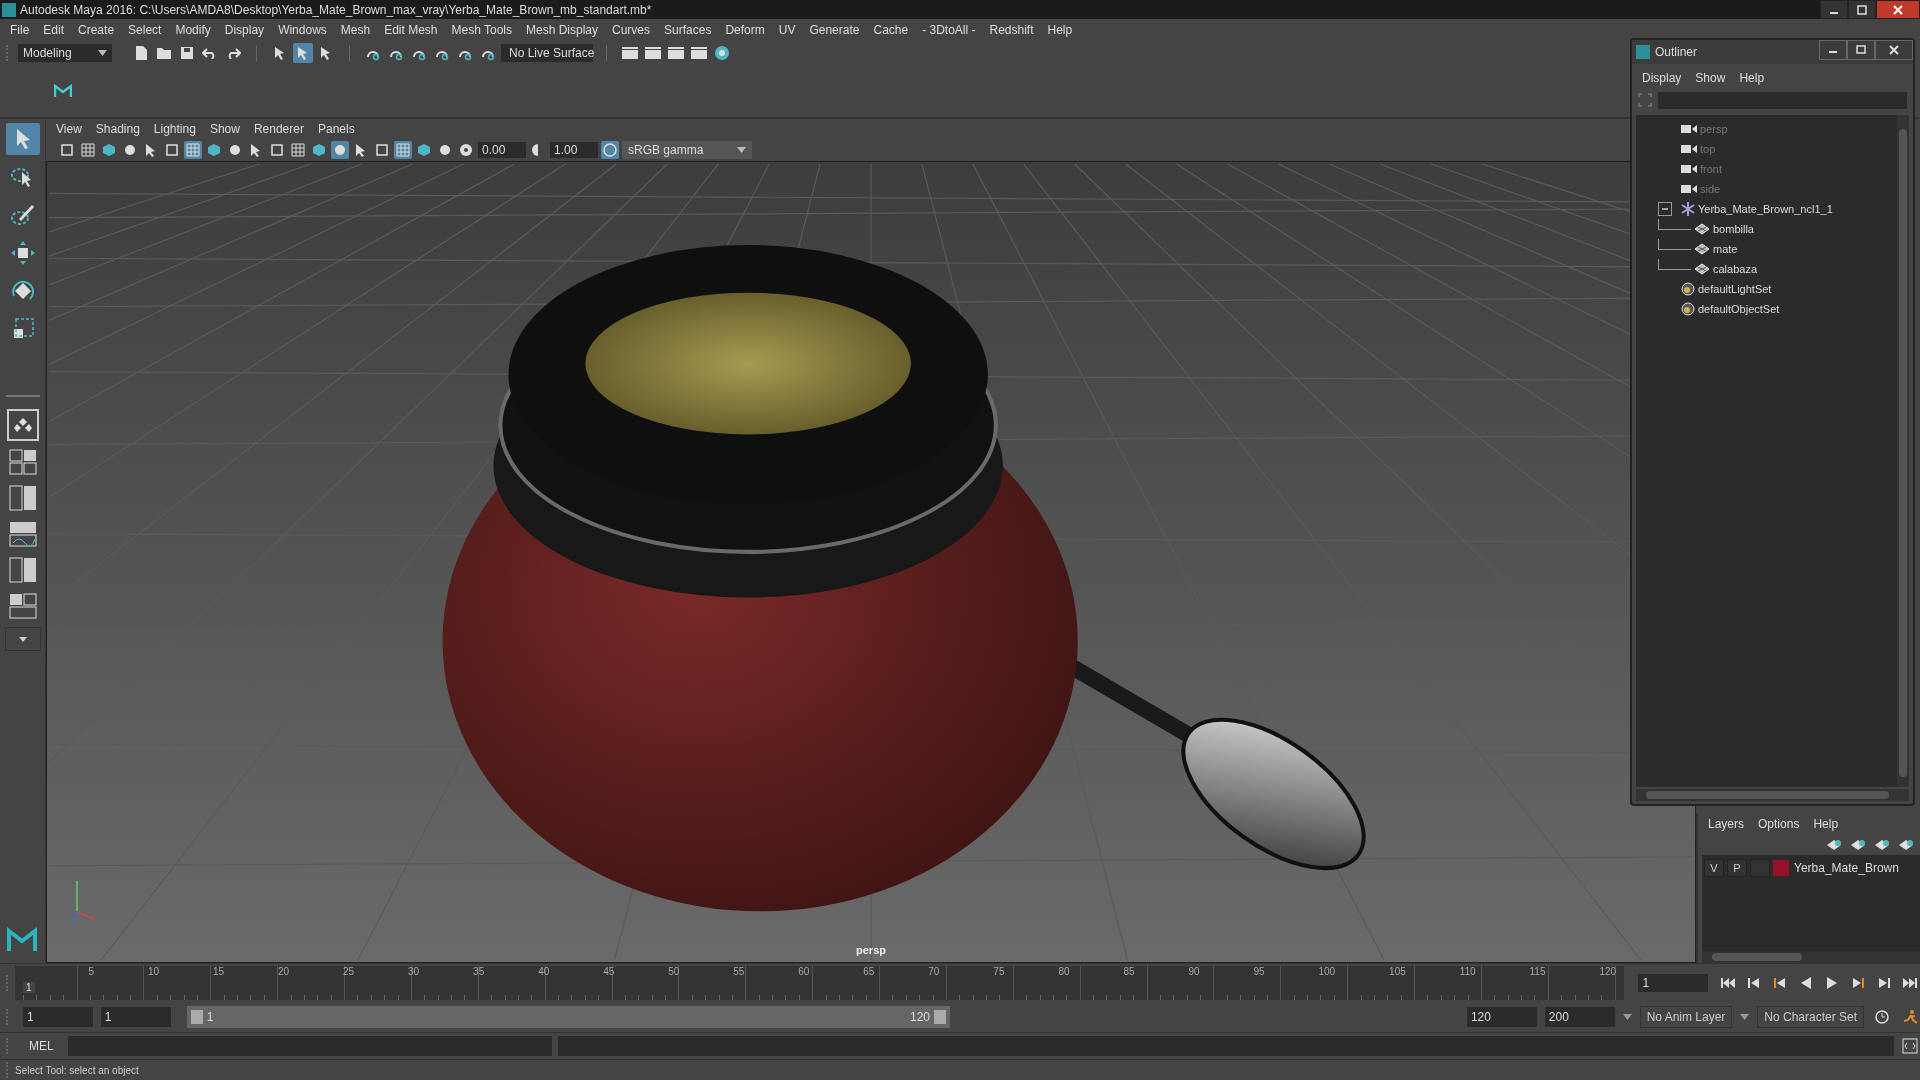 The width and height of the screenshot is (1920, 1080). I want to click on outliner-item: bombilla, so click(1733, 229).